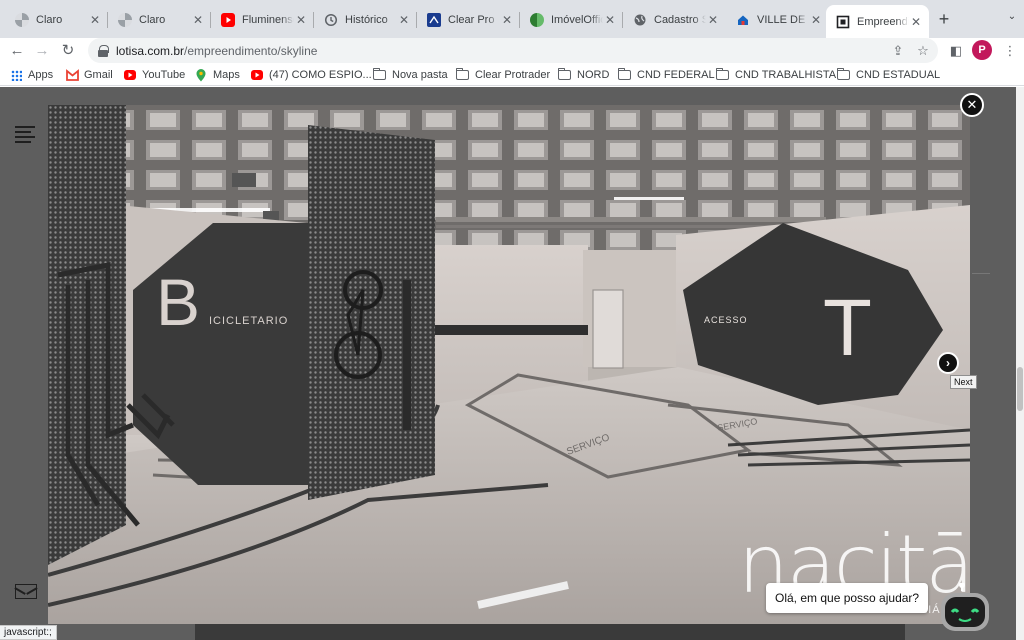  I want to click on bookmark-label: Apps, so click(41, 75).